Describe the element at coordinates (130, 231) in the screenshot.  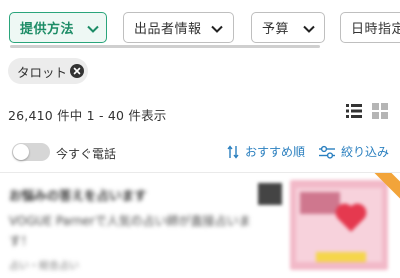
I see `card-description: VOGUE Parnerで人気の占い師が直接占います！` at that location.